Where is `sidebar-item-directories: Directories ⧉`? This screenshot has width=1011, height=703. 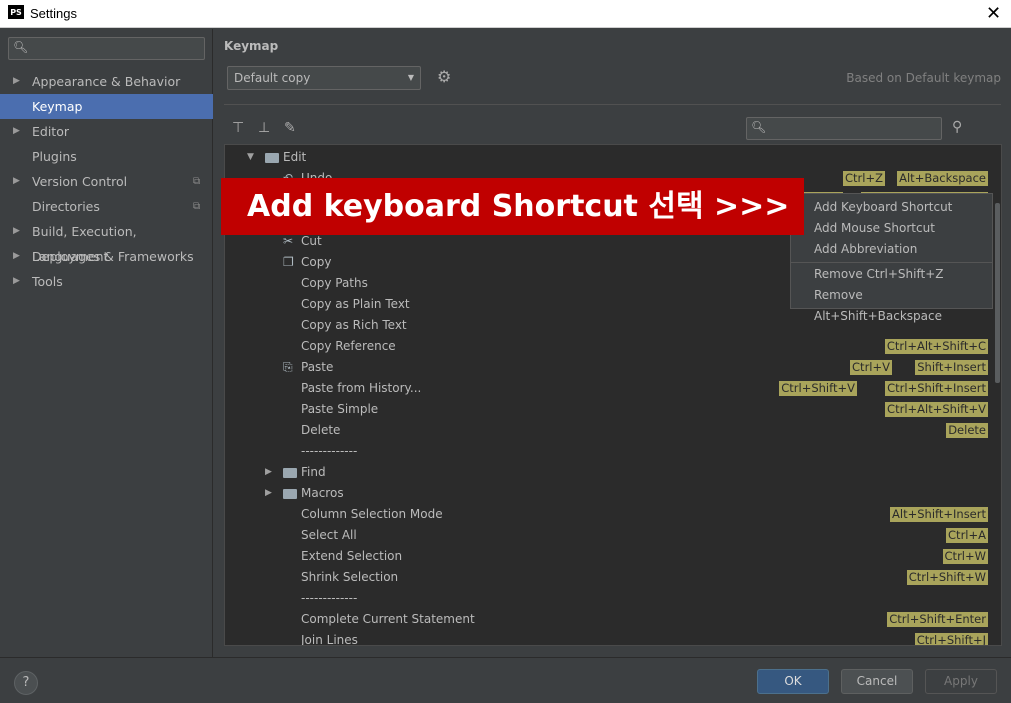 sidebar-item-directories: Directories ⧉ is located at coordinates (106, 206).